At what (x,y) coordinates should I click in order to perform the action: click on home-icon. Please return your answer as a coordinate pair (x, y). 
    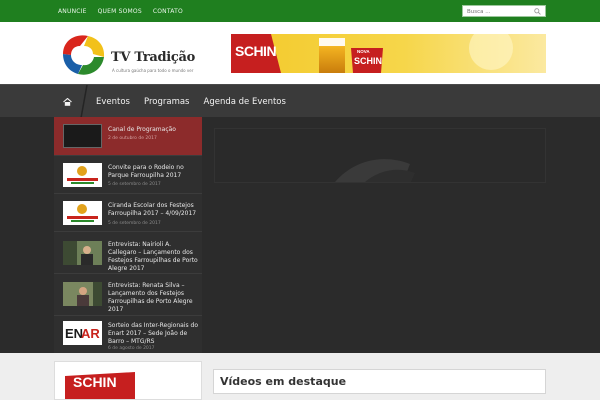
    Looking at the image, I should click on (67, 101).